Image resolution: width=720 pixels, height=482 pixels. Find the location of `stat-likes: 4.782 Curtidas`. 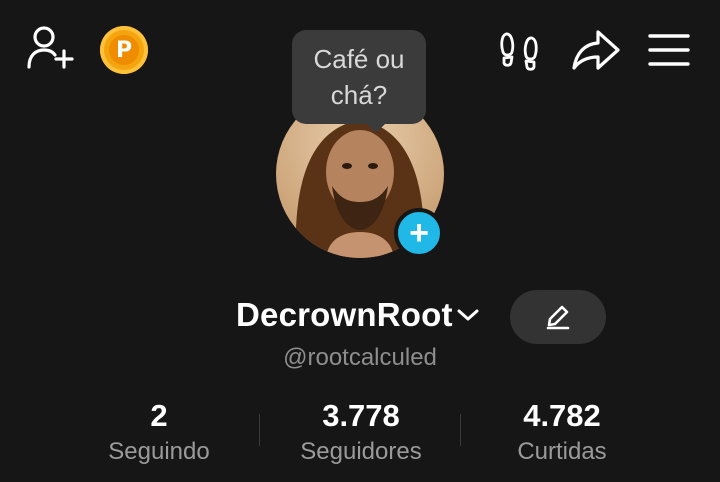

stat-likes: 4.782 Curtidas is located at coordinates (562, 432).